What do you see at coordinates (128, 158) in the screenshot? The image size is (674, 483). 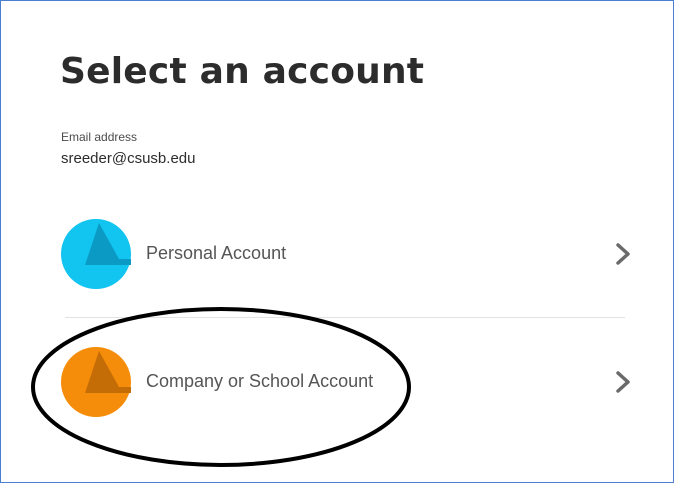 I see `email-value: sreeder@csusb.edu` at bounding box center [128, 158].